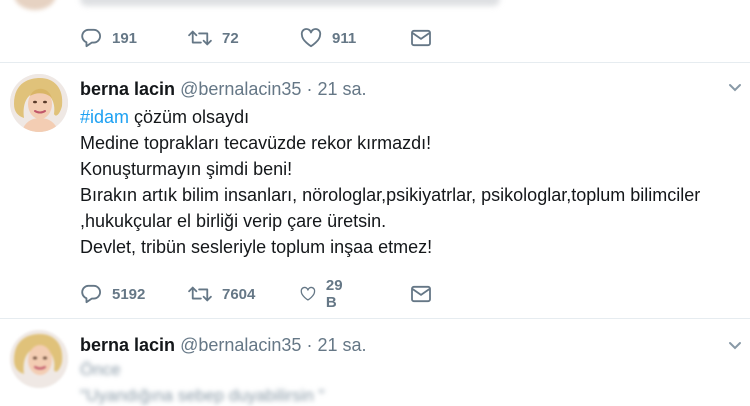 Image resolution: width=750 pixels, height=406 pixels. What do you see at coordinates (186, 169) in the screenshot?
I see `tweet-line: Konuşturmayın şimdi beni!` at bounding box center [186, 169].